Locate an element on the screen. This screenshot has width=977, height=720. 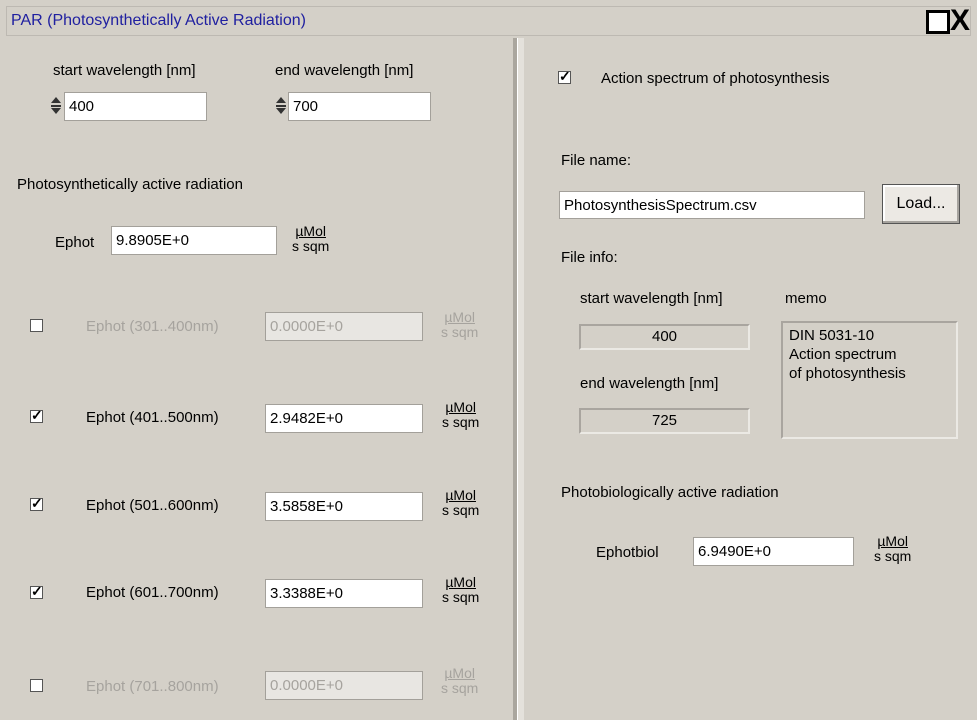
ephot-value-field: 9.8905E+0 is located at coordinates (194, 240).